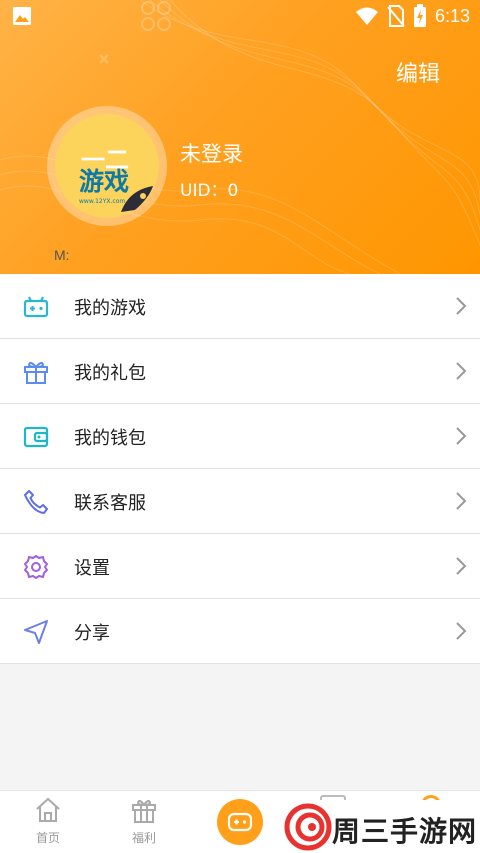 The image size is (480, 853). Describe the element at coordinates (418, 72) in the screenshot. I see `edit-profile-button: 编辑` at that location.